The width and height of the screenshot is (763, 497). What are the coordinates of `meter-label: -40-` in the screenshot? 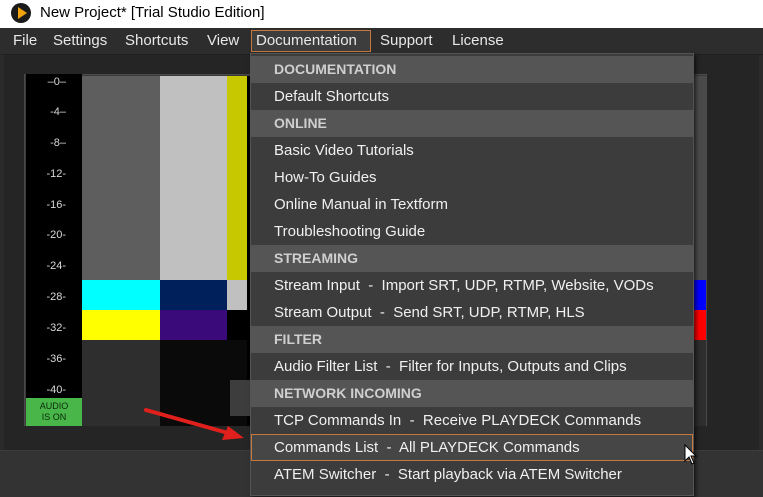 It's located at (56, 390).